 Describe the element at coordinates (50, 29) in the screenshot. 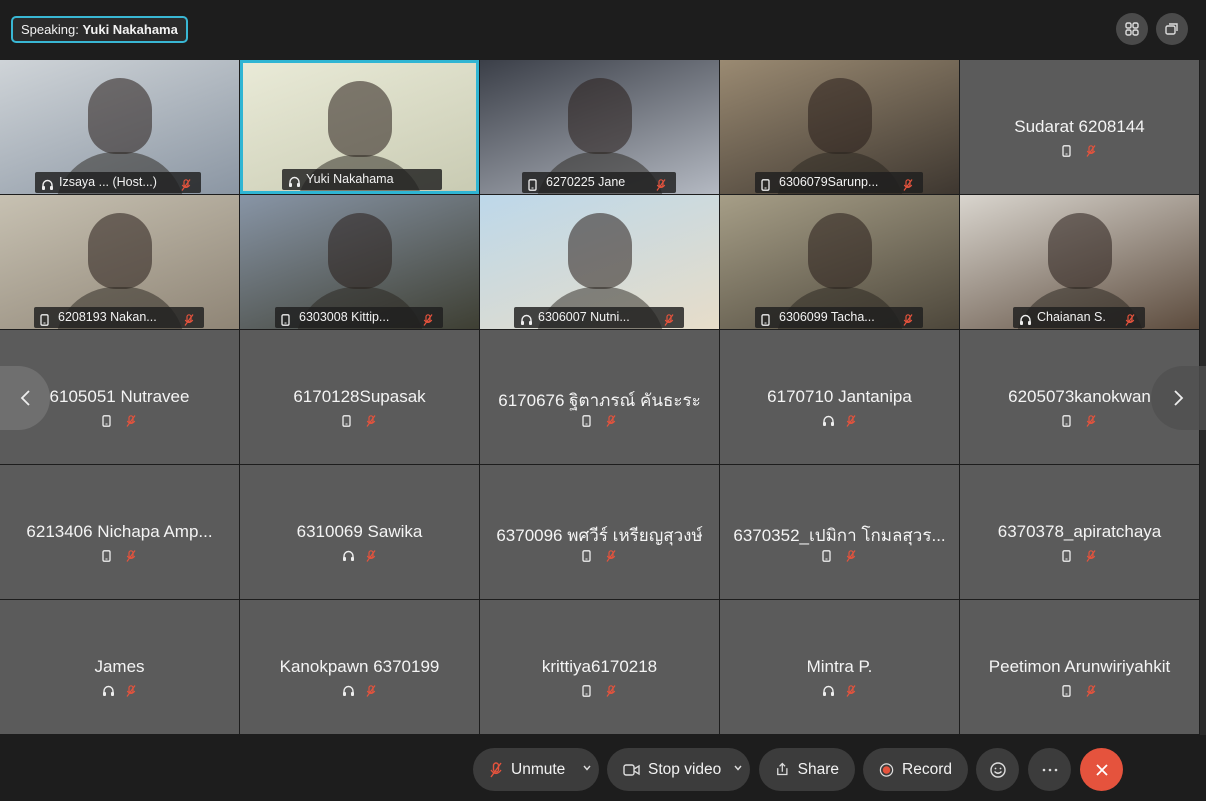

I see `speaking-prefix: Speaking:` at that location.